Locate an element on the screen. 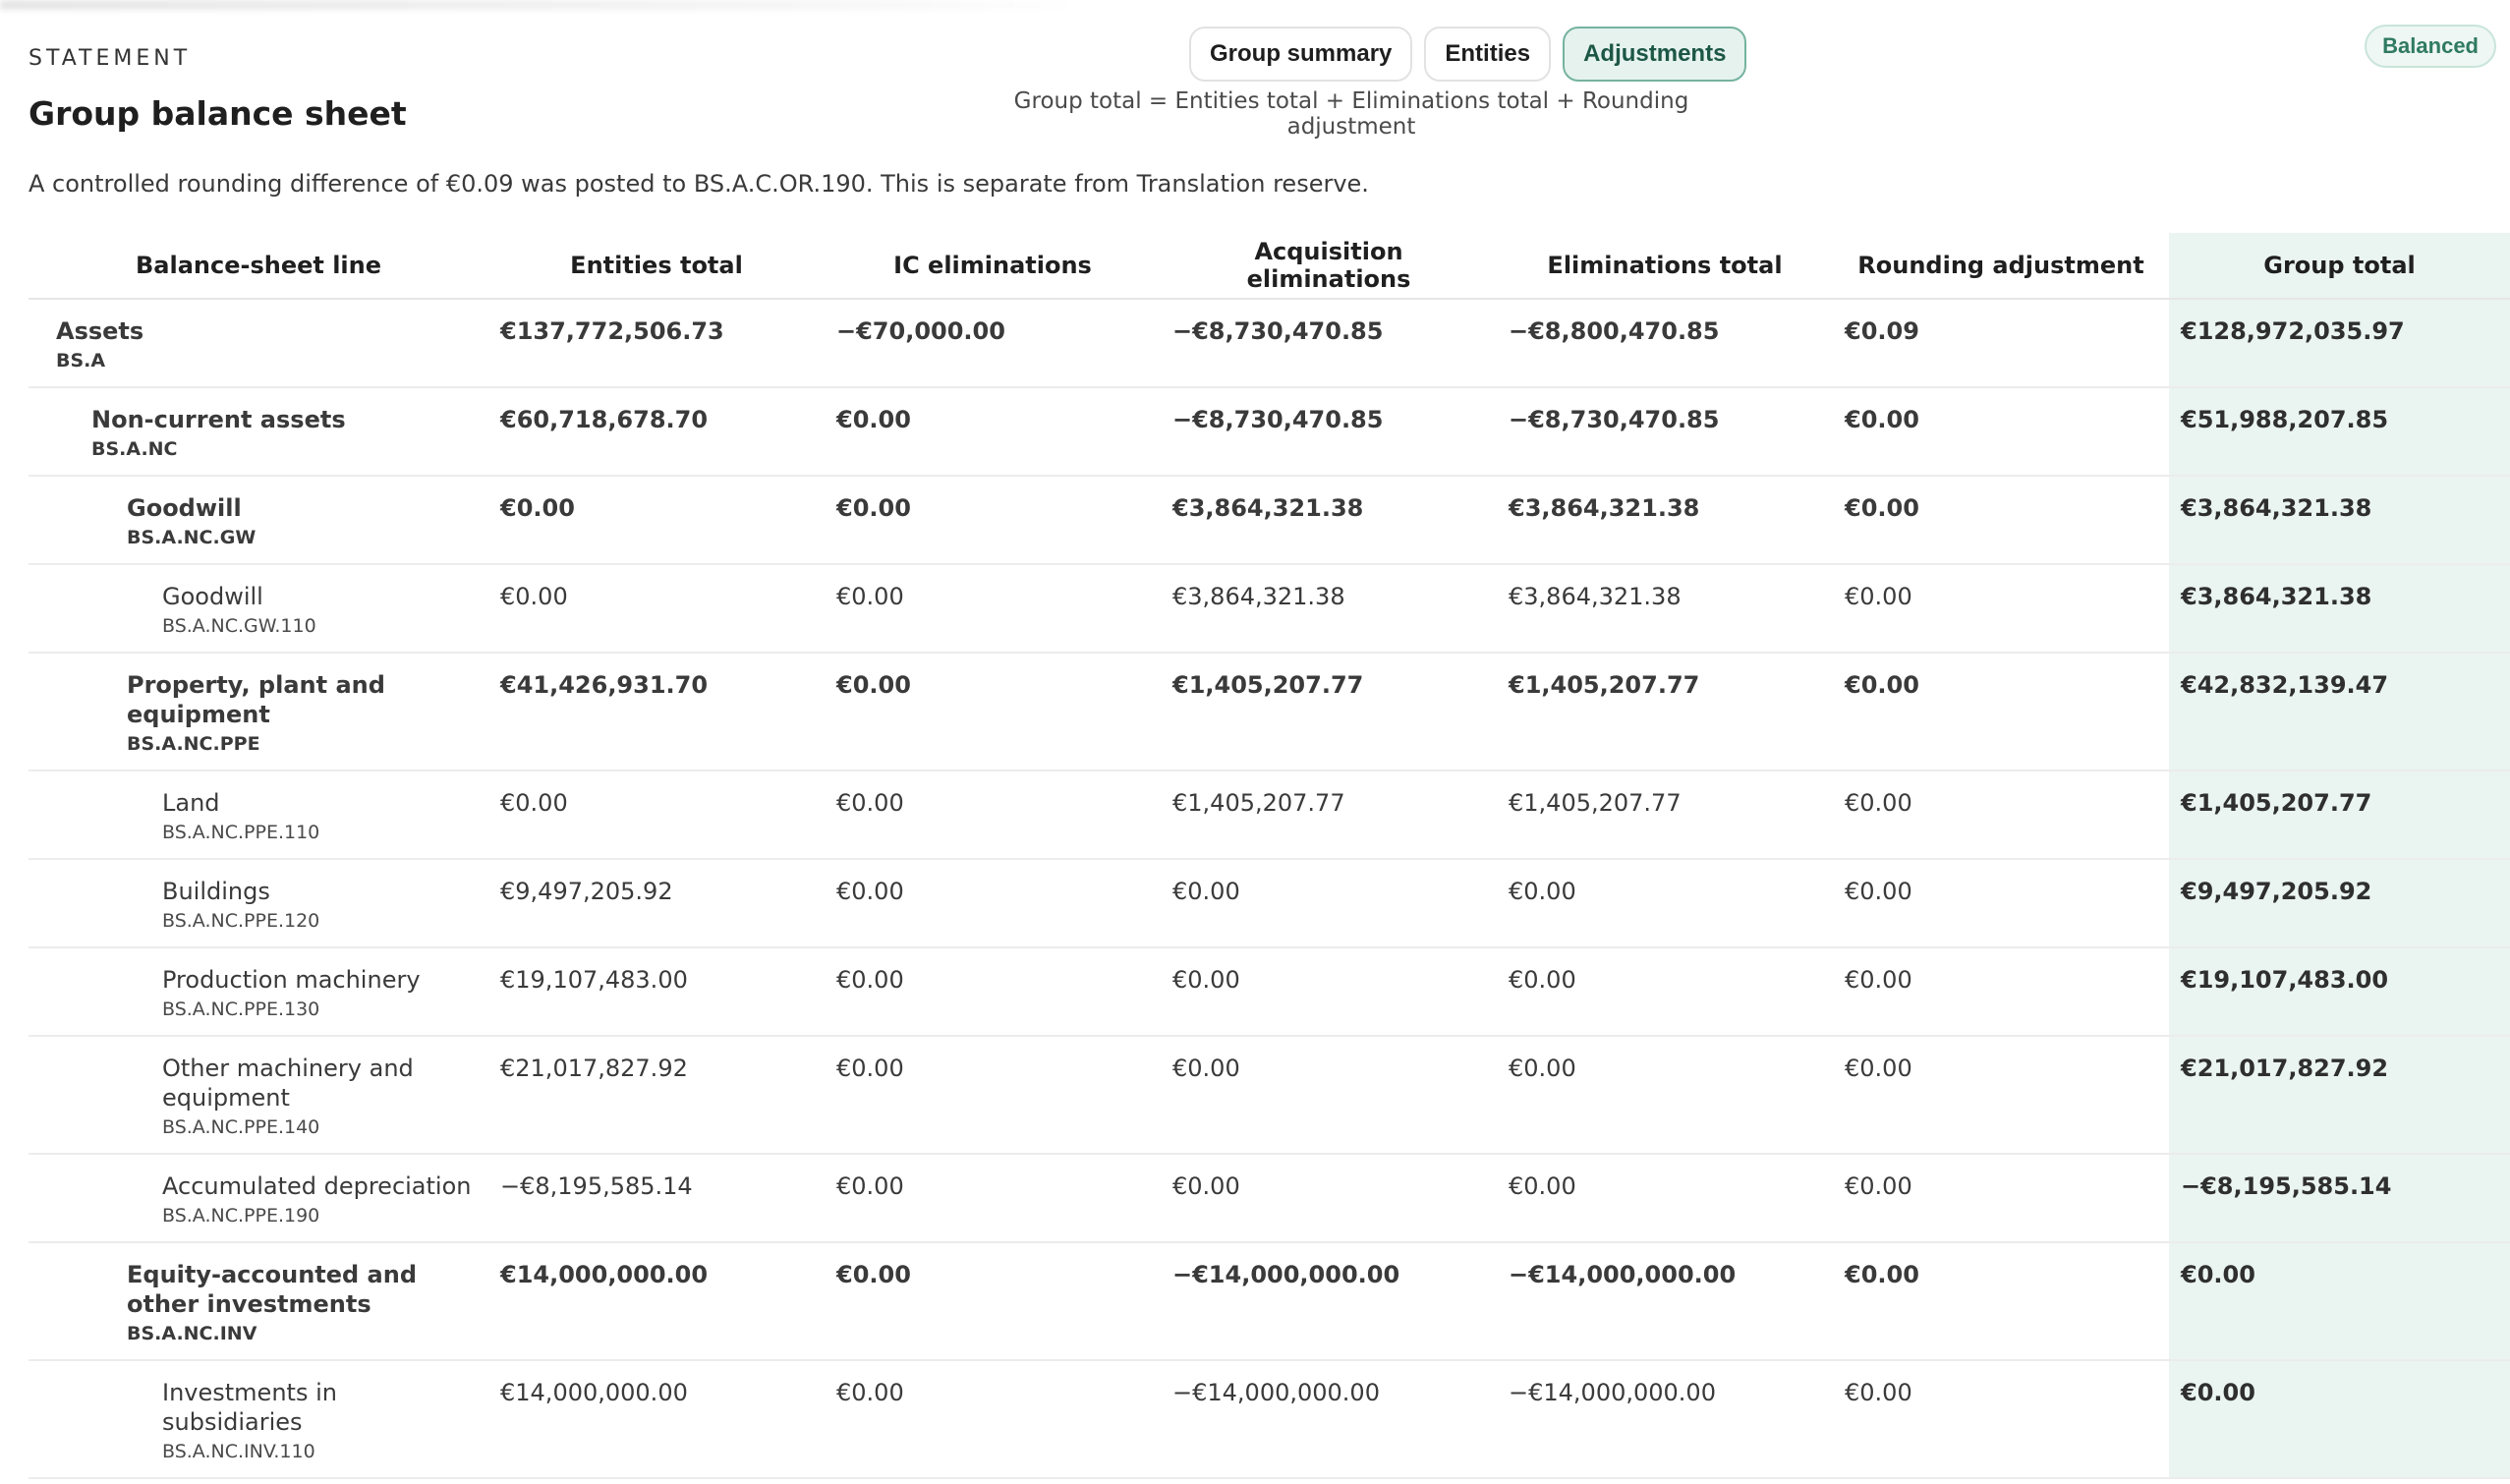 The height and width of the screenshot is (1484, 2510). line-label-cell: Assets BS.A is located at coordinates (258, 343).